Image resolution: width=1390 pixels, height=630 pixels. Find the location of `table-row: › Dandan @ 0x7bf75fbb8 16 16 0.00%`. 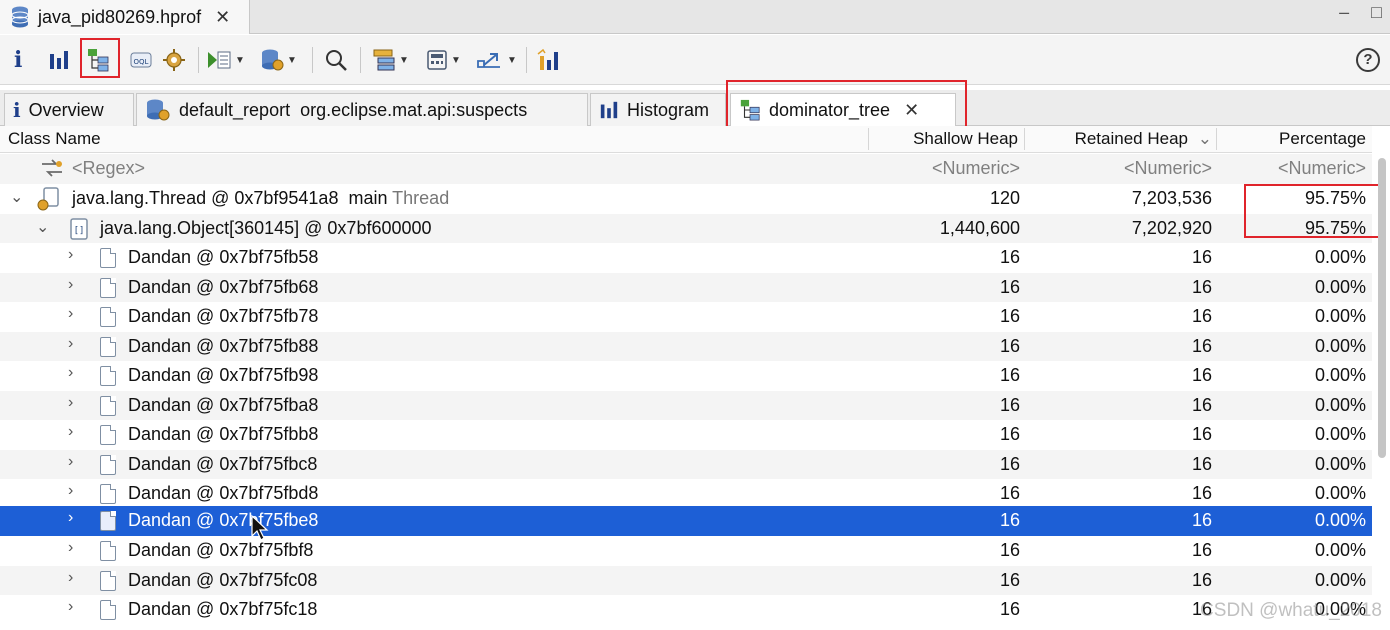

table-row: › Dandan @ 0x7bf75fbb8 16 16 0.00% is located at coordinates (686, 435).